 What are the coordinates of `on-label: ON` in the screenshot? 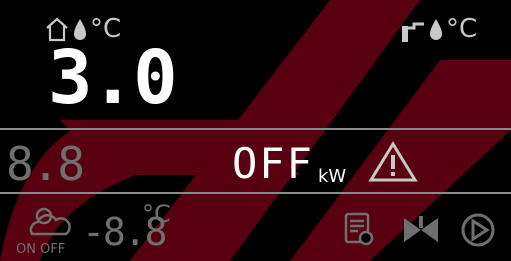 It's located at (26, 249).